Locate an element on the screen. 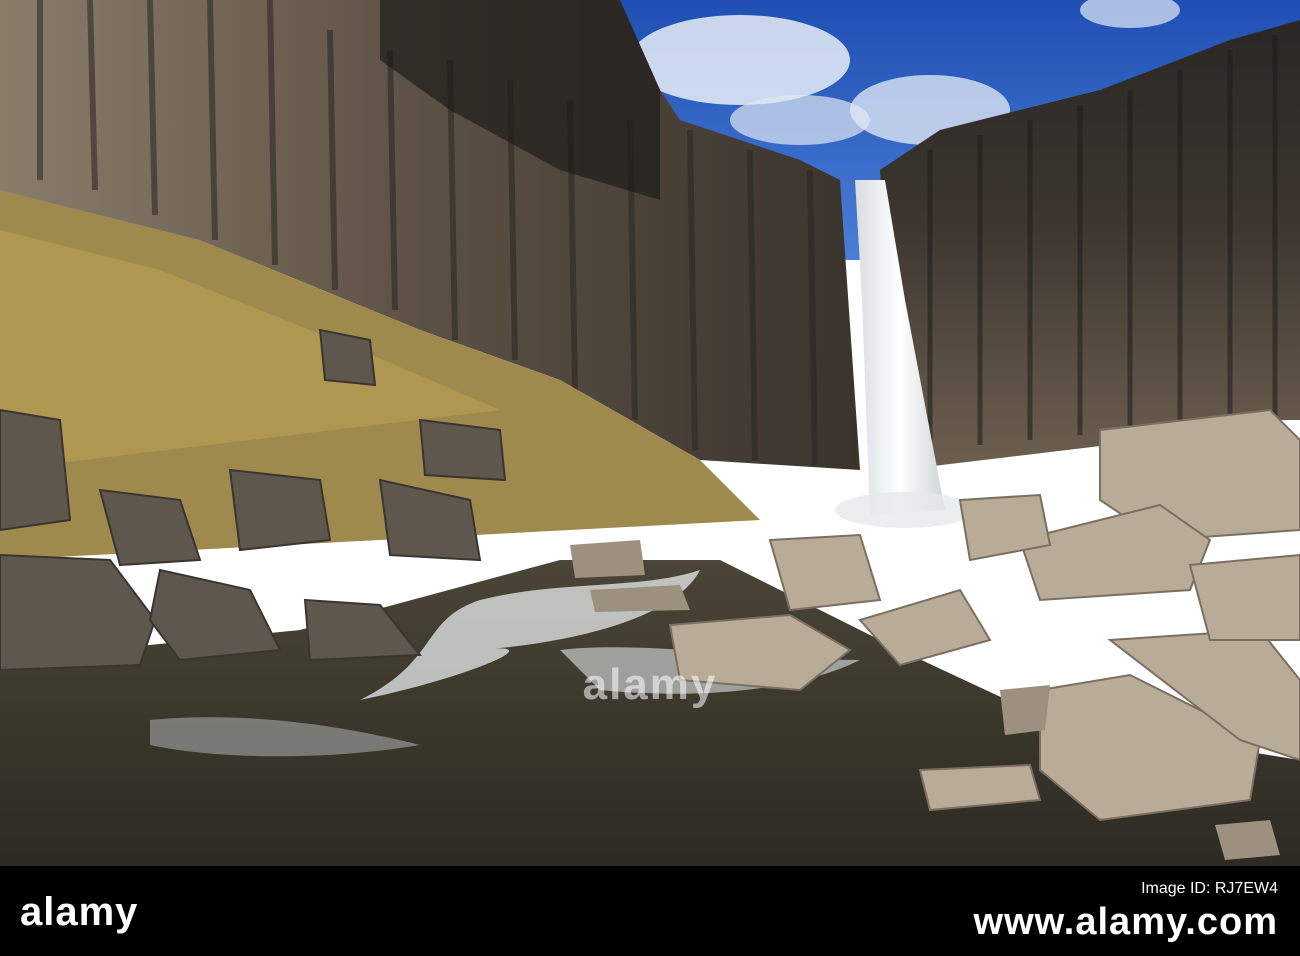  alamy-logo: alamy is located at coordinates (79, 912).